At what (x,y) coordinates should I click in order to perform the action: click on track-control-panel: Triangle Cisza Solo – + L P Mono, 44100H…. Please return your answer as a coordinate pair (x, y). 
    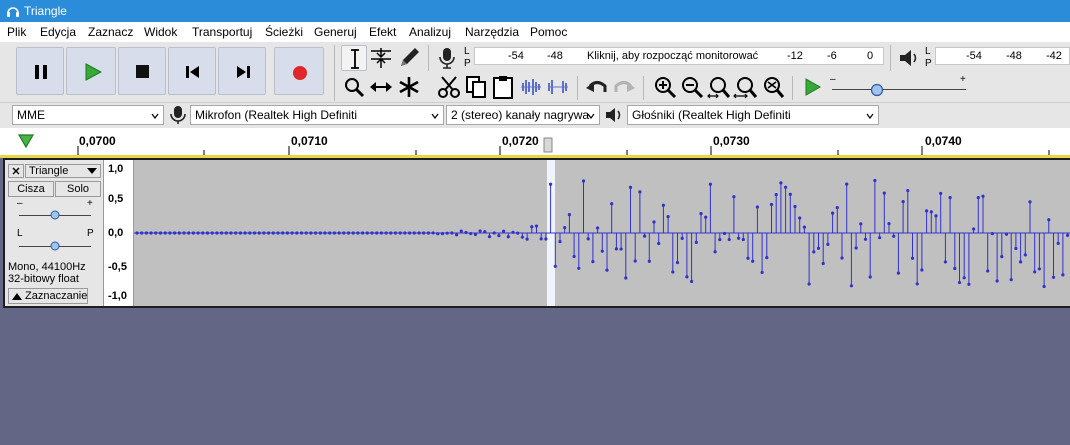
    Looking at the image, I should click on (54, 233).